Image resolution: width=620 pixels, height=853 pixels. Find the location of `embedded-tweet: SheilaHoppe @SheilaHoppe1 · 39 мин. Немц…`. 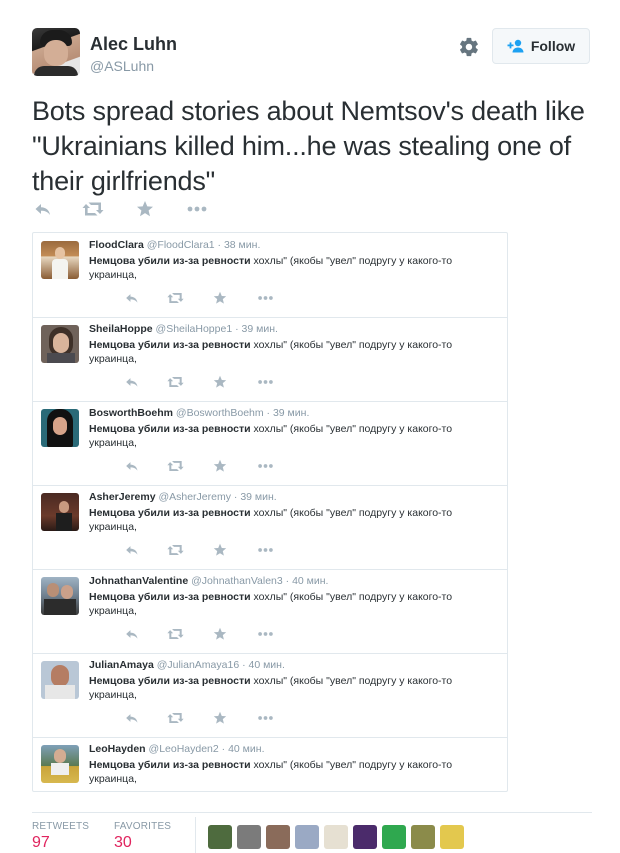

embedded-tweet: SheilaHoppe @SheilaHoppe1 · 39 мин. Немц… is located at coordinates (270, 359).